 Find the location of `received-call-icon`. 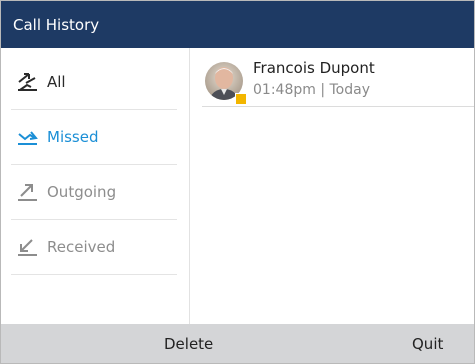

received-call-icon is located at coordinates (28, 247).